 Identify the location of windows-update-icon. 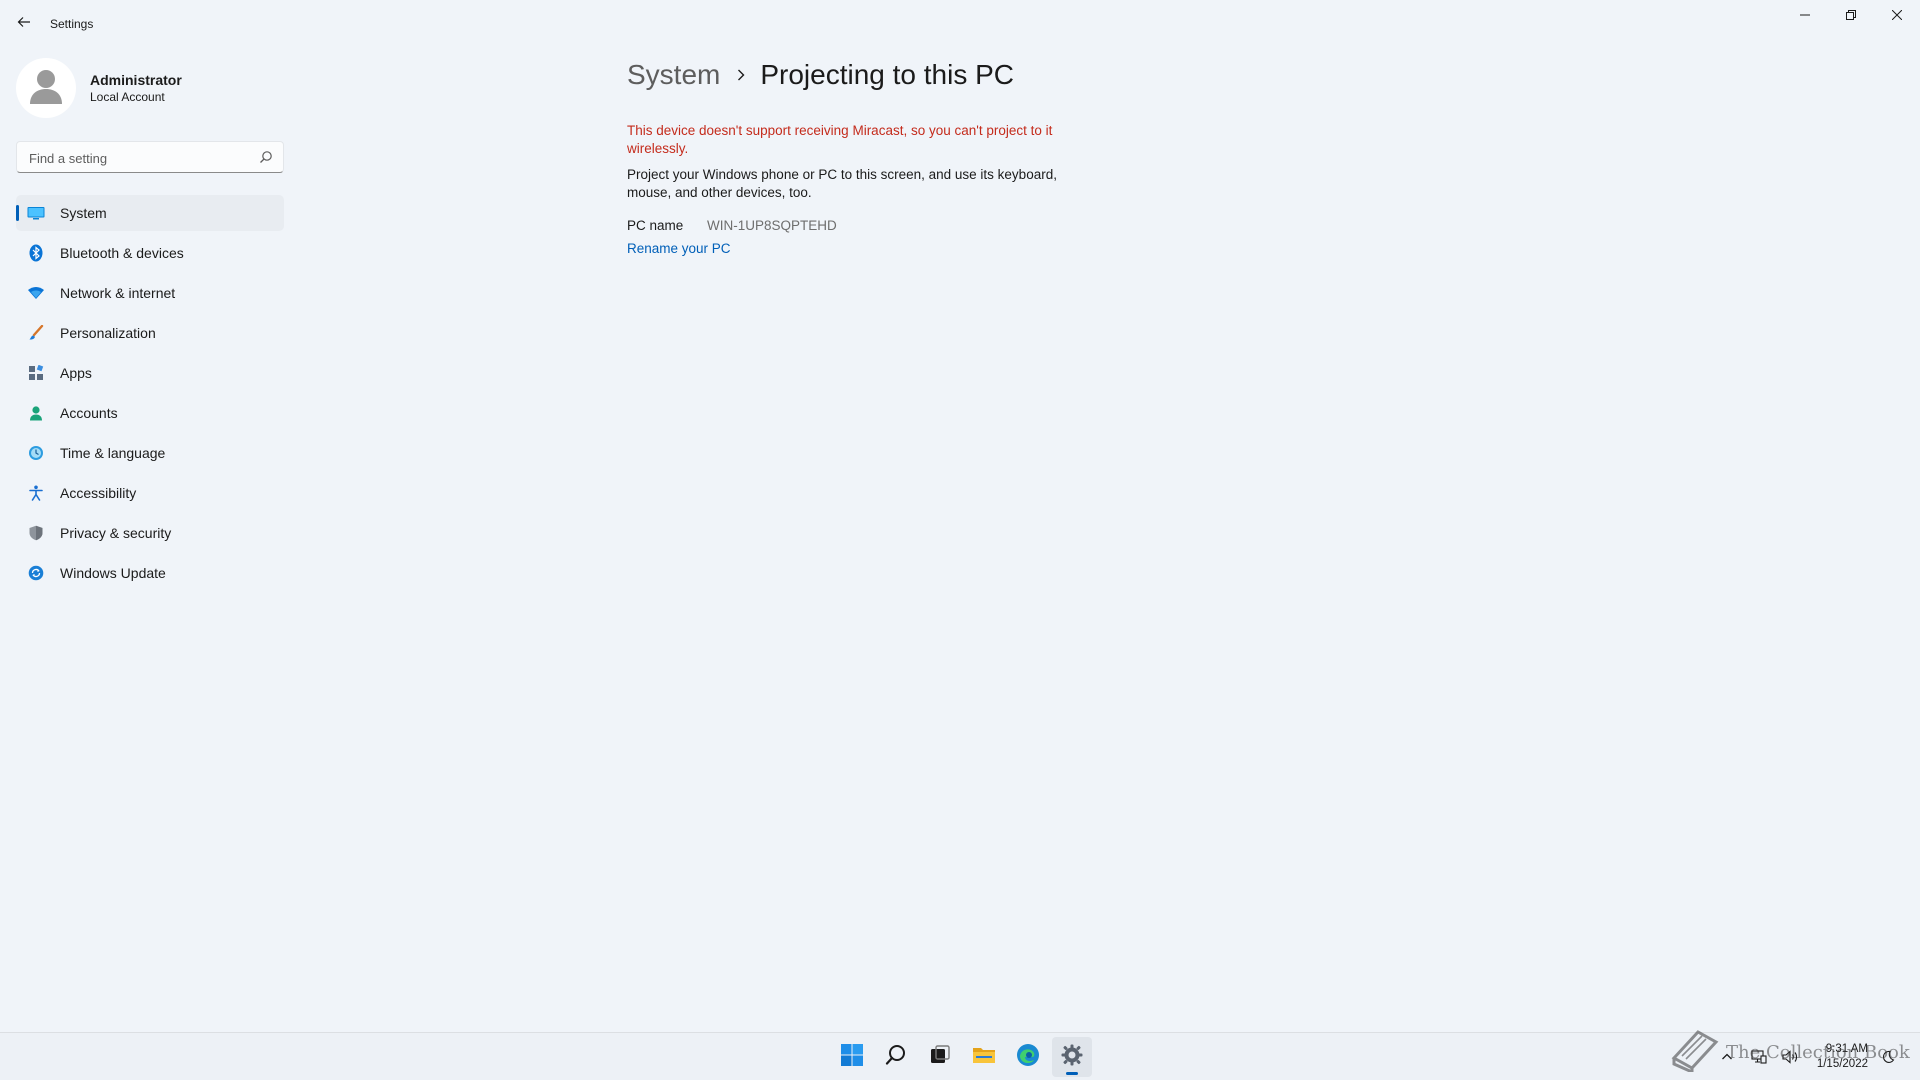
(36, 573).